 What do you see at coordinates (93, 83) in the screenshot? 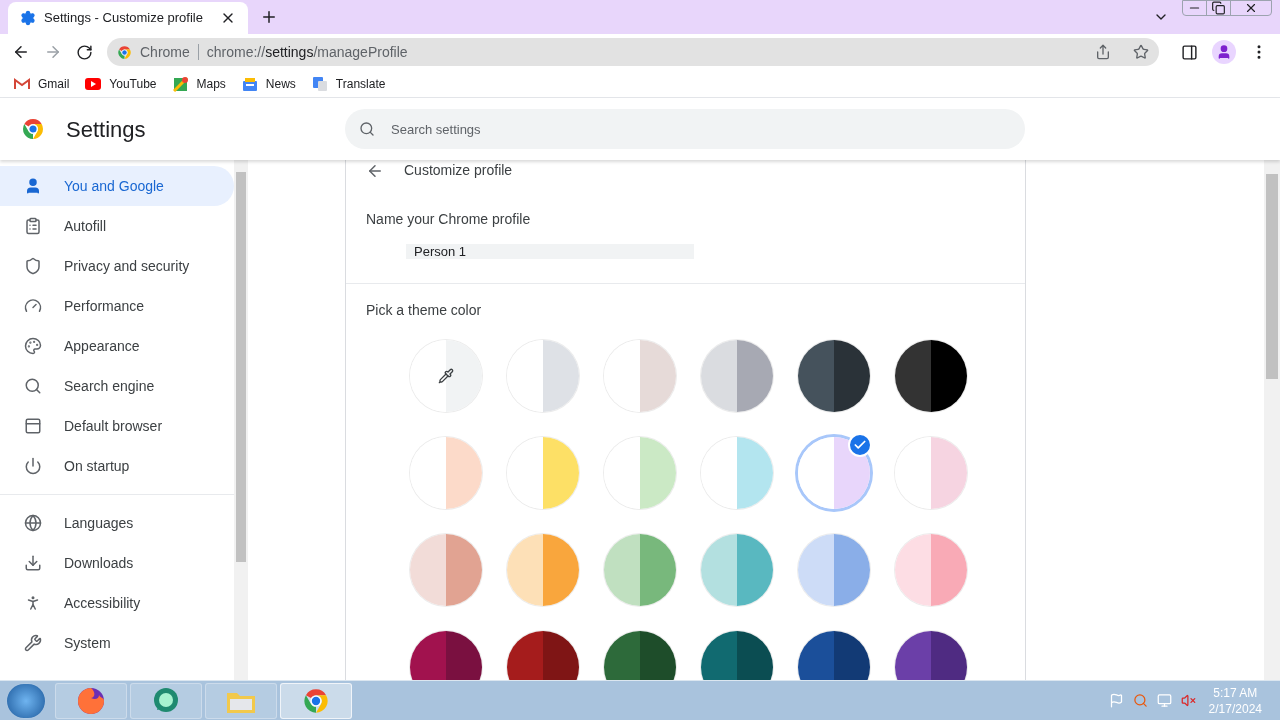
I see `video-play-icon` at bounding box center [93, 83].